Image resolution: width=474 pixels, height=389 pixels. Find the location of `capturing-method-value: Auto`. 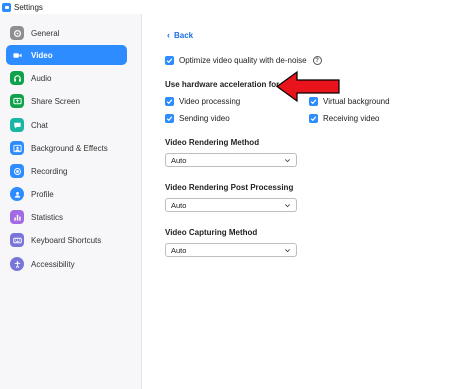

capturing-method-value: Auto is located at coordinates (179, 250).